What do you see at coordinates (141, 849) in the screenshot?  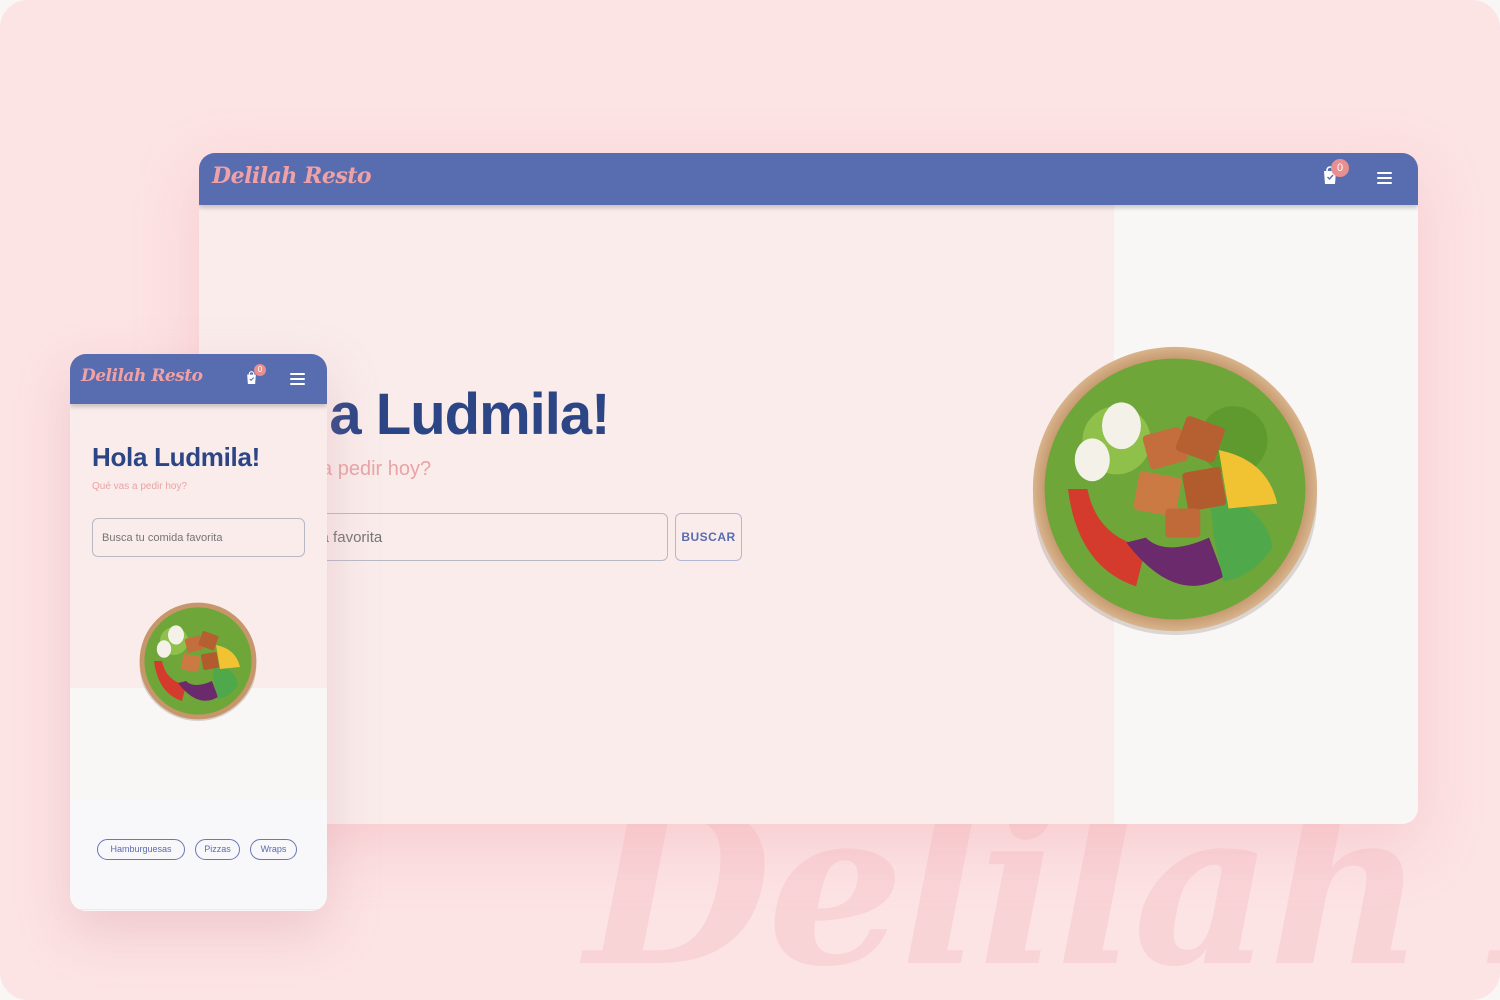 I see `category-chip-hamburguesas: Hamburguesas` at bounding box center [141, 849].